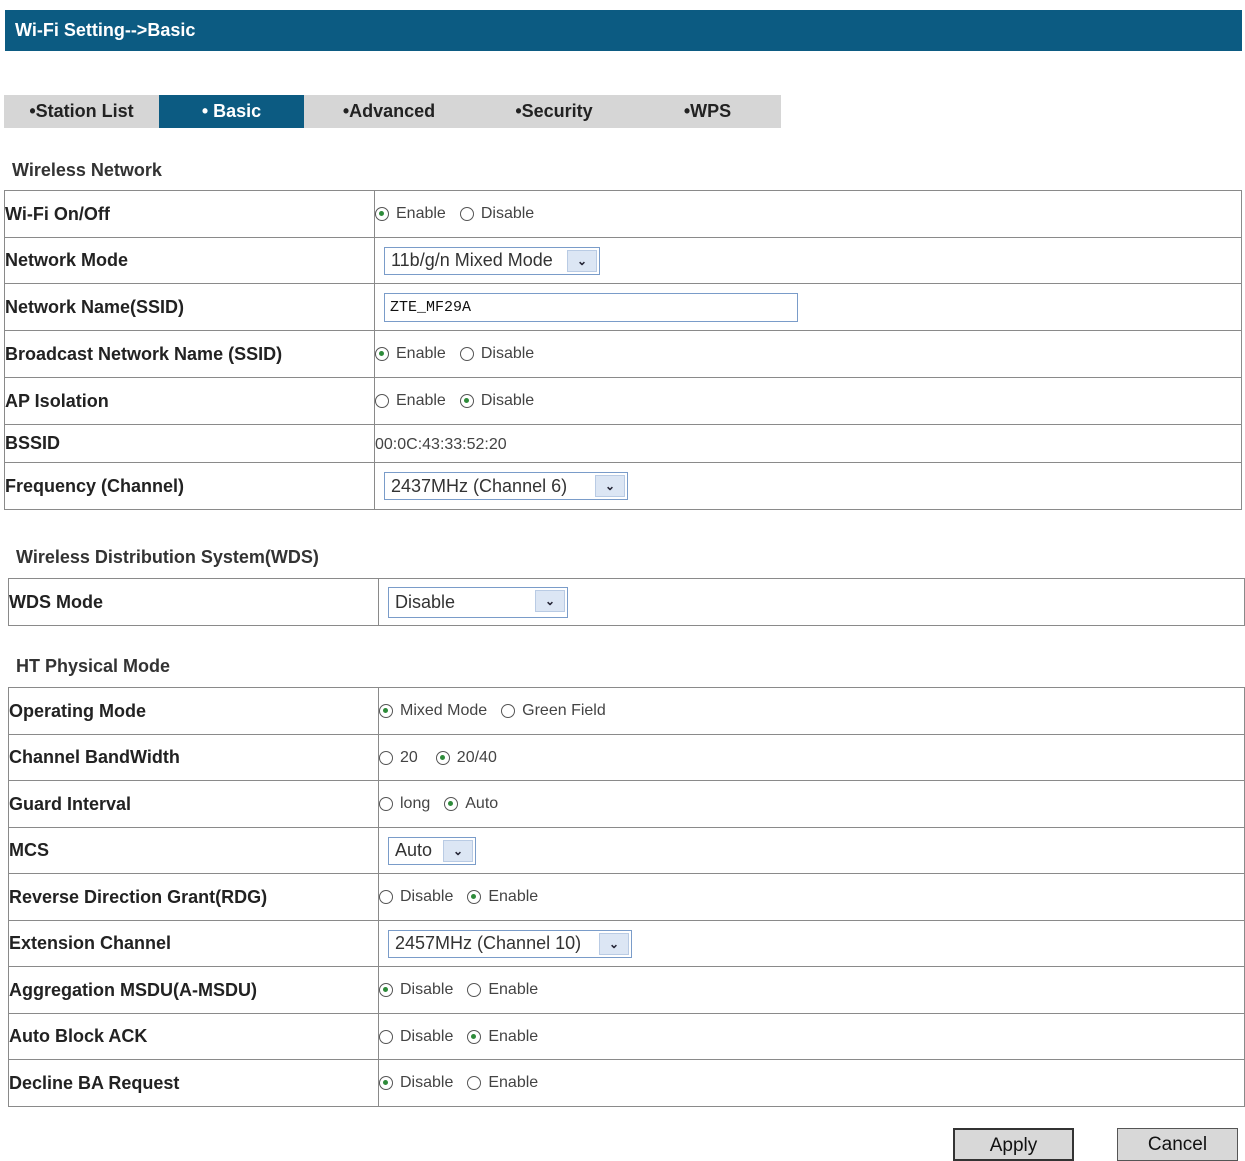 The width and height of the screenshot is (1245, 1161). I want to click on wds-mode-select: Disable ⌄, so click(478, 602).